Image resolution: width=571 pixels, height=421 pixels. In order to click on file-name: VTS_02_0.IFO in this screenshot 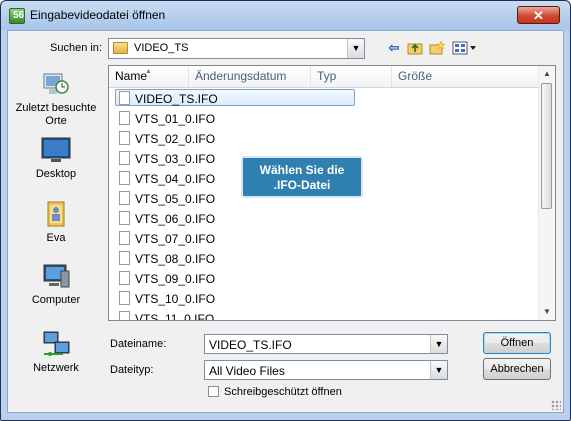, I will do `click(175, 139)`.